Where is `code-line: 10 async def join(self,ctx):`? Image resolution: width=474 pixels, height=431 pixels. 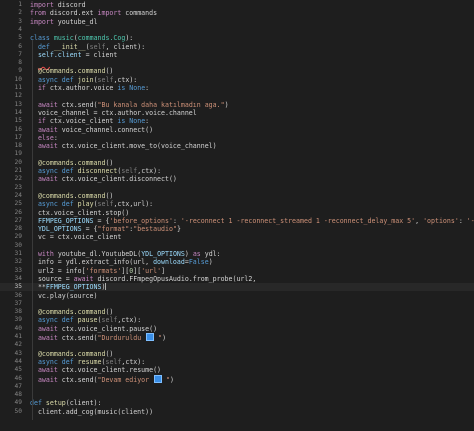 code-line: 10 async def join(self,ctx): is located at coordinates (237, 80).